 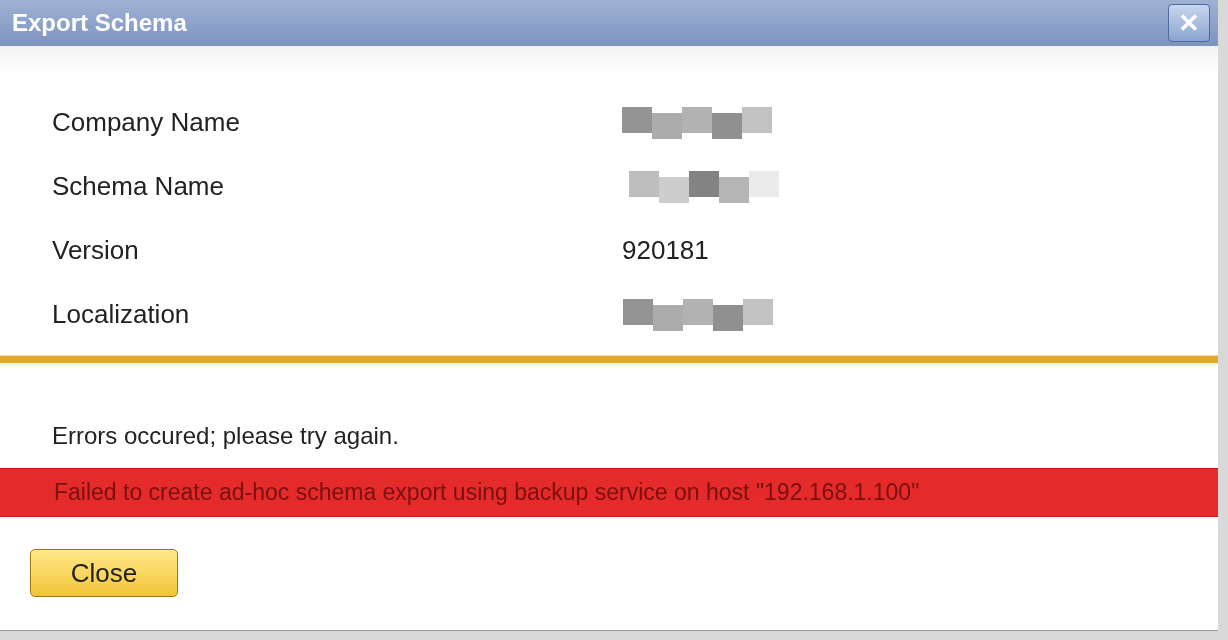 What do you see at coordinates (138, 186) in the screenshot?
I see `field-label: Schema Name` at bounding box center [138, 186].